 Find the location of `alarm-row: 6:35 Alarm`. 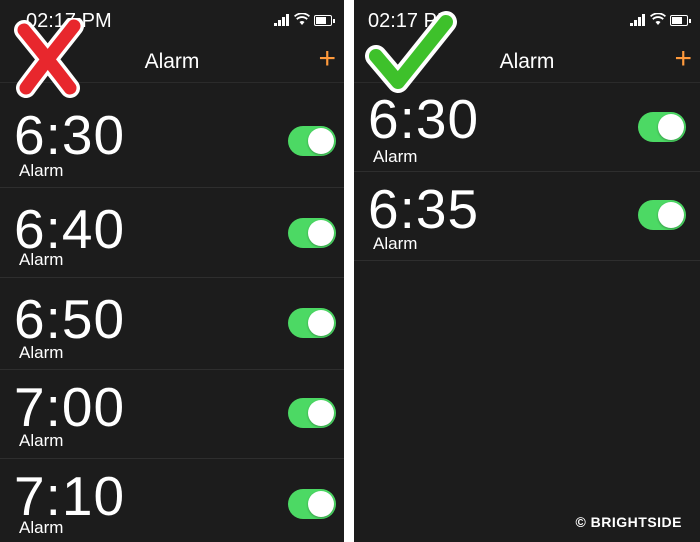

alarm-row: 6:35 Alarm is located at coordinates (527, 216).